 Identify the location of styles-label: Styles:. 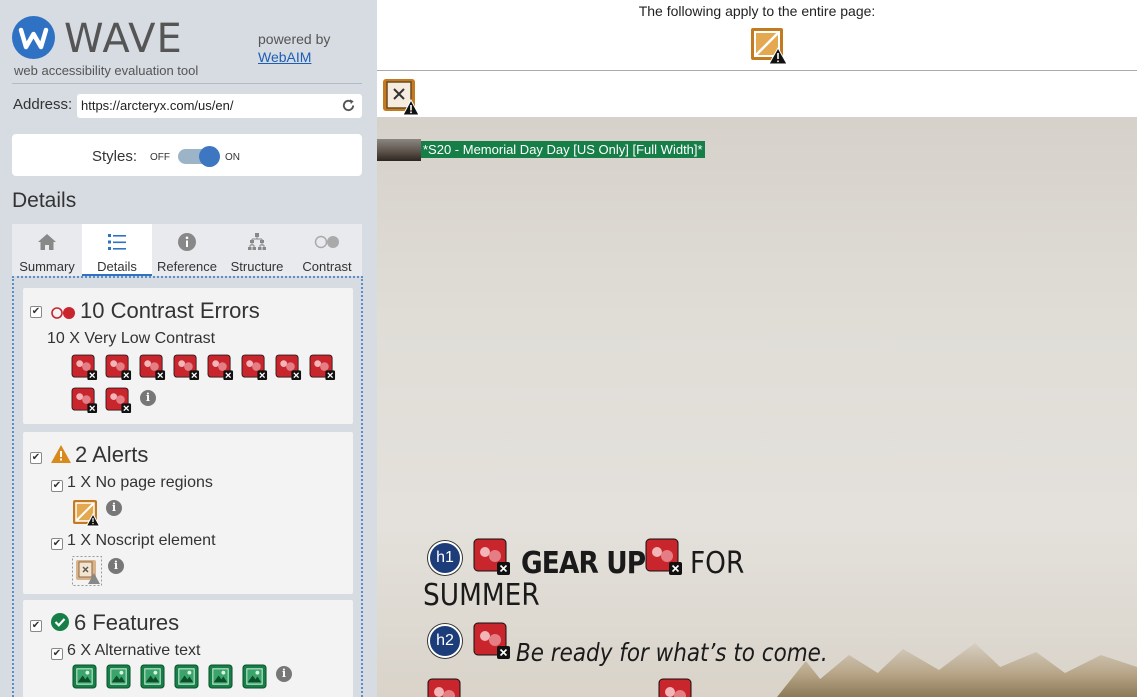
(115, 156).